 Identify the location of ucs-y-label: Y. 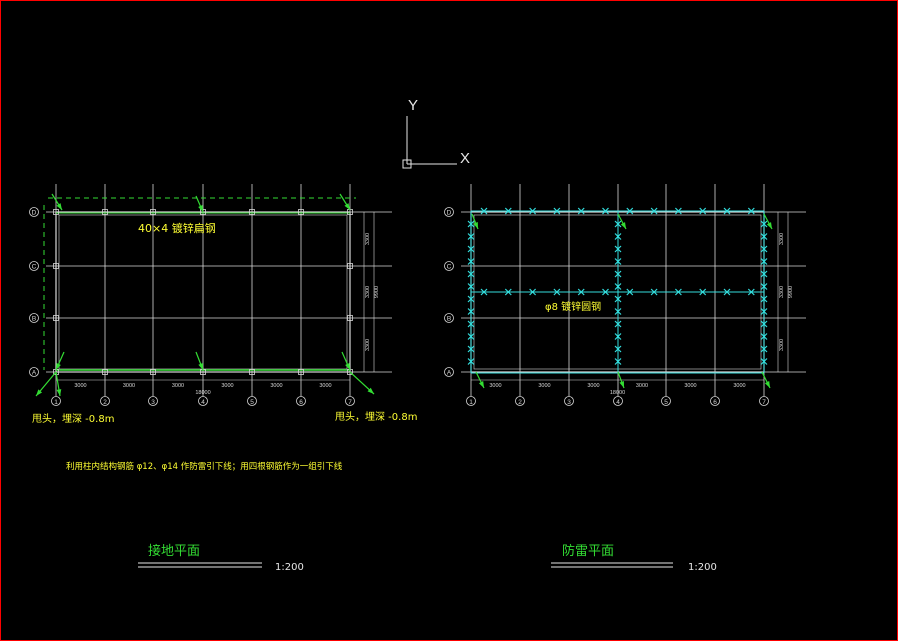
(413, 105).